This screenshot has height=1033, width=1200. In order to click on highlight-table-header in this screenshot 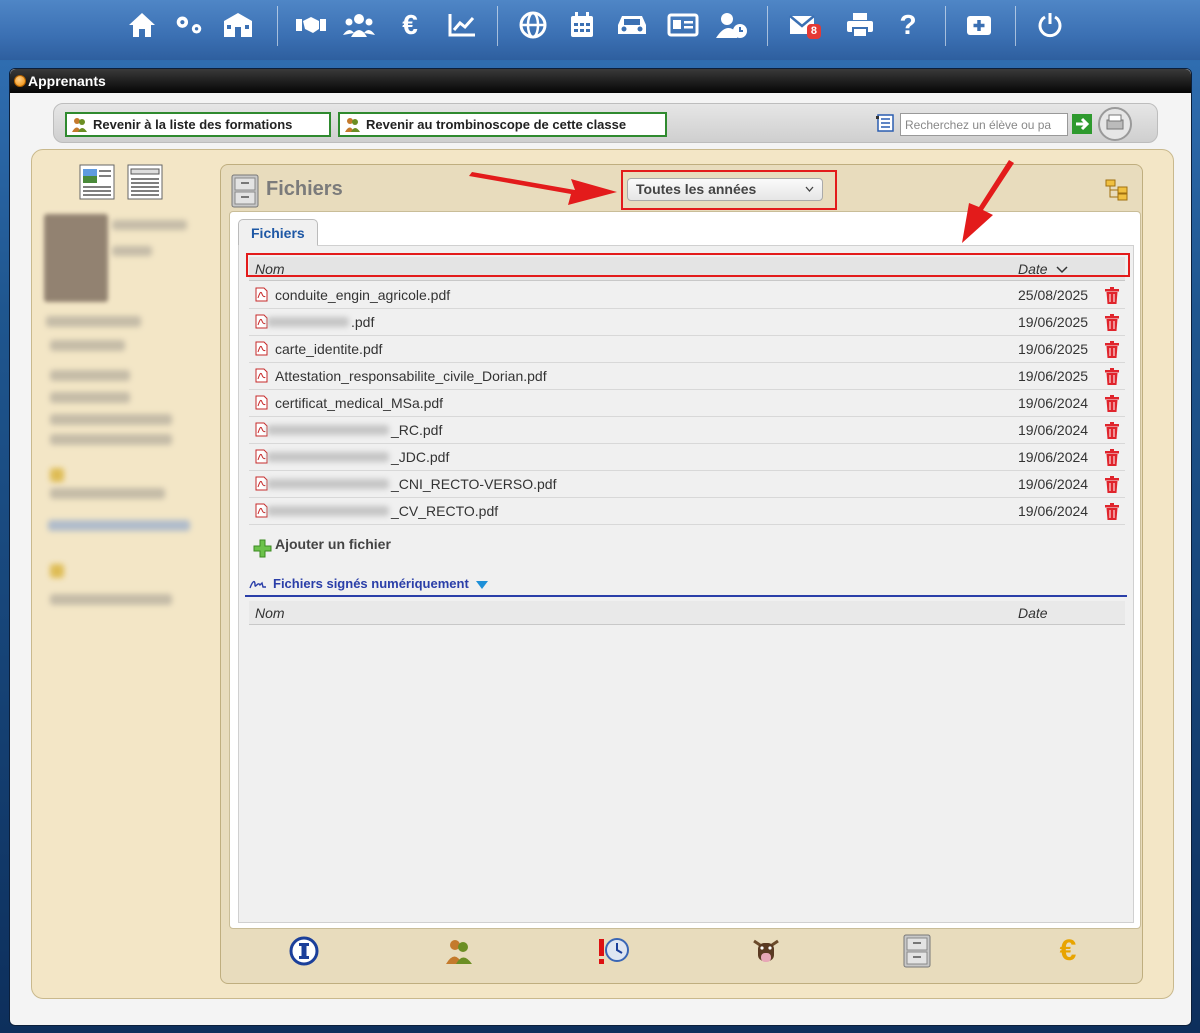, I will do `click(688, 265)`.